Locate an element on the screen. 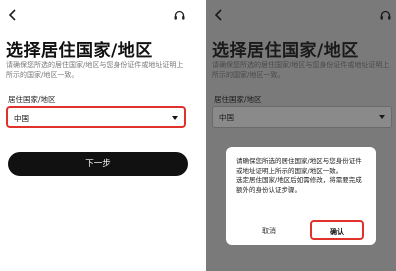  dialog-note-text: 选定居住国家/地区后如需修改，将需要完成额外的身份认证步骤。 is located at coordinates (299, 185).